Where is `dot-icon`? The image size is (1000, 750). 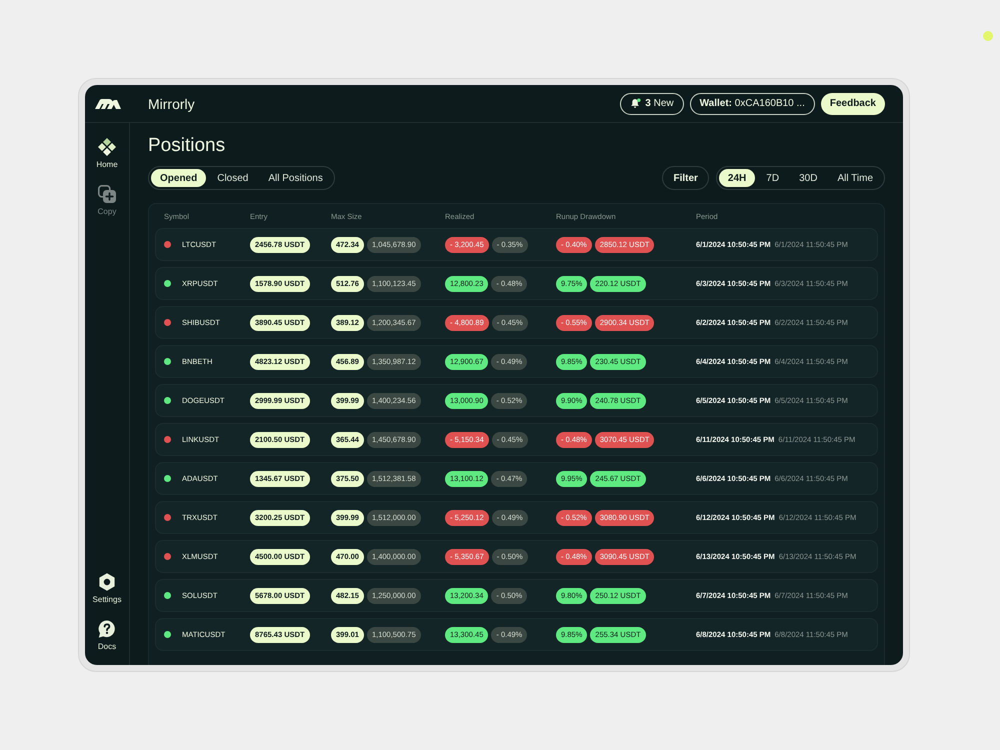
dot-icon is located at coordinates (988, 36).